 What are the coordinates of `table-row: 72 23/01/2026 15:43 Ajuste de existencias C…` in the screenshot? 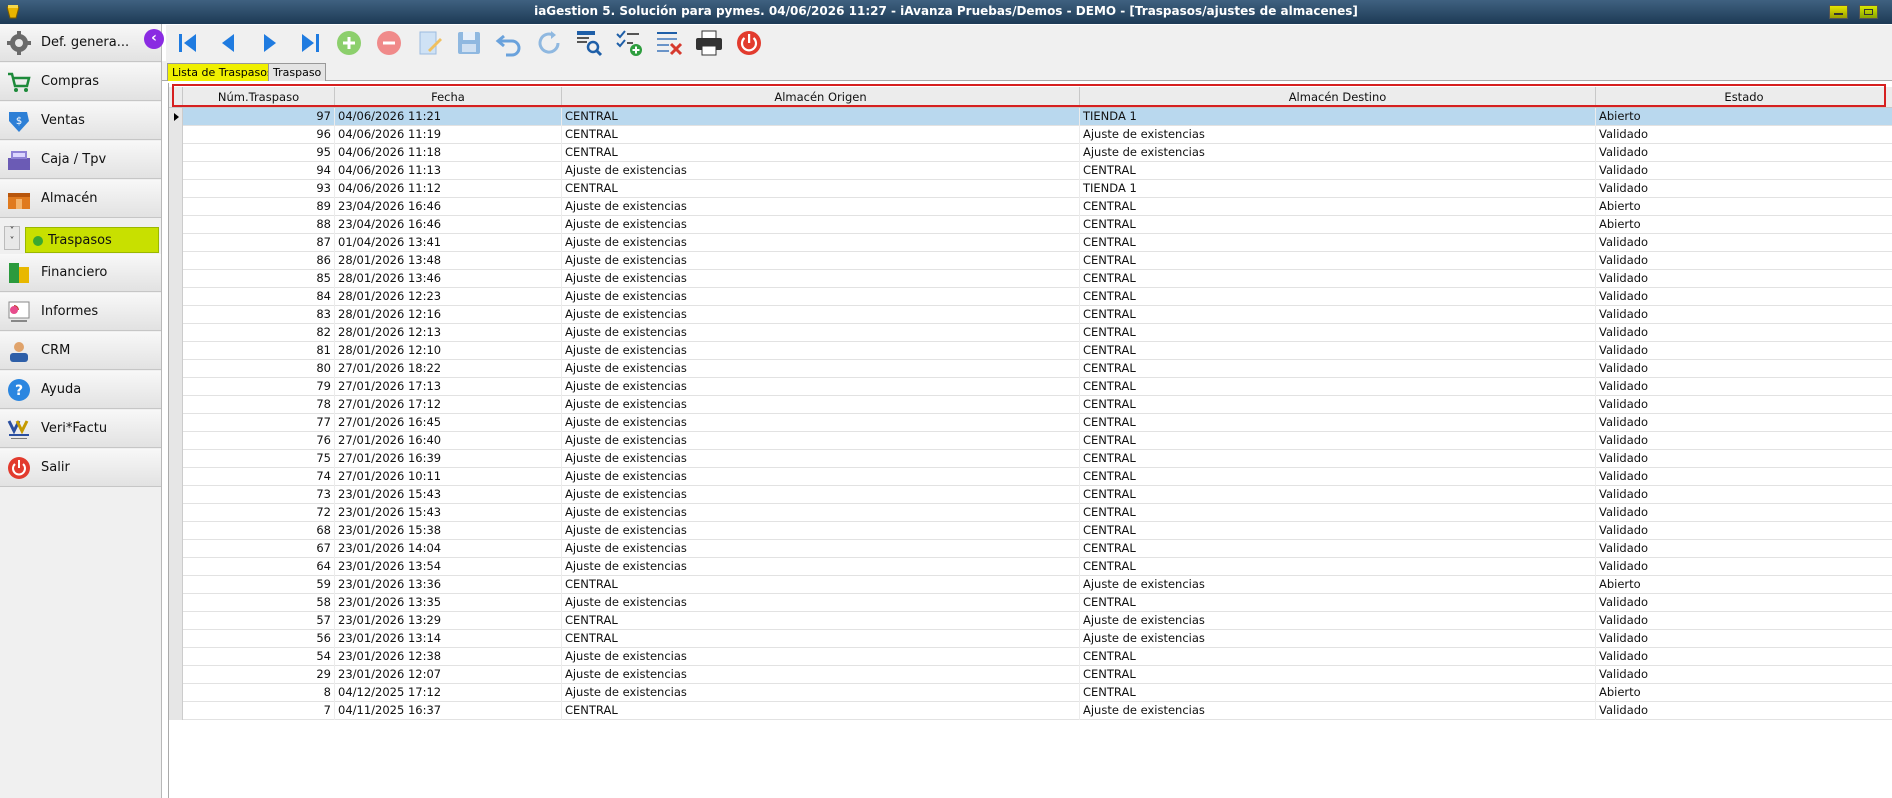 It's located at (1030, 513).